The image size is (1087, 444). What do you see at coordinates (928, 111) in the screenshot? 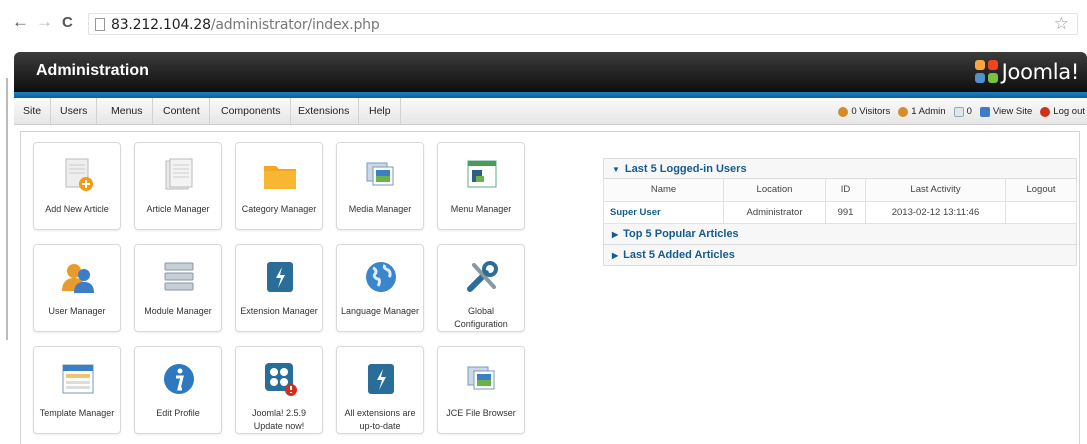
I see `admins-count: 1 Admin` at bounding box center [928, 111].